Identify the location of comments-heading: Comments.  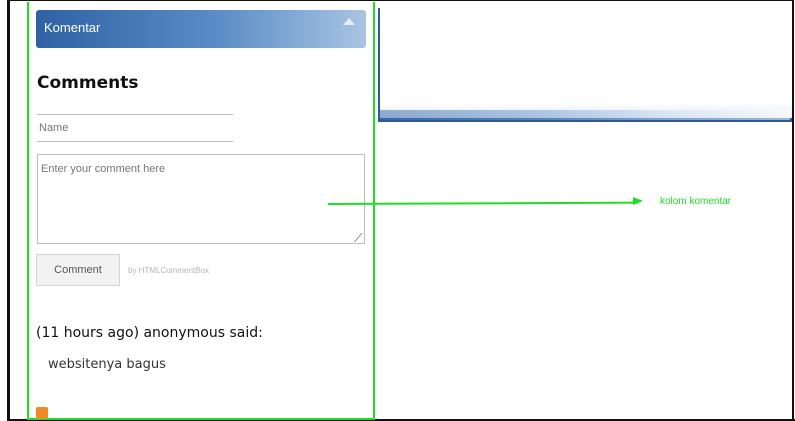
(88, 83).